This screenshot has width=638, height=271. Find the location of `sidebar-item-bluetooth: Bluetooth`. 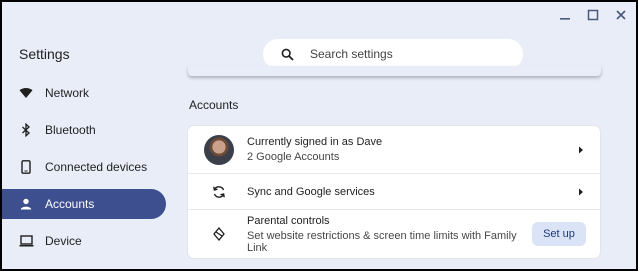

sidebar-item-bluetooth: Bluetooth is located at coordinates (84, 130).